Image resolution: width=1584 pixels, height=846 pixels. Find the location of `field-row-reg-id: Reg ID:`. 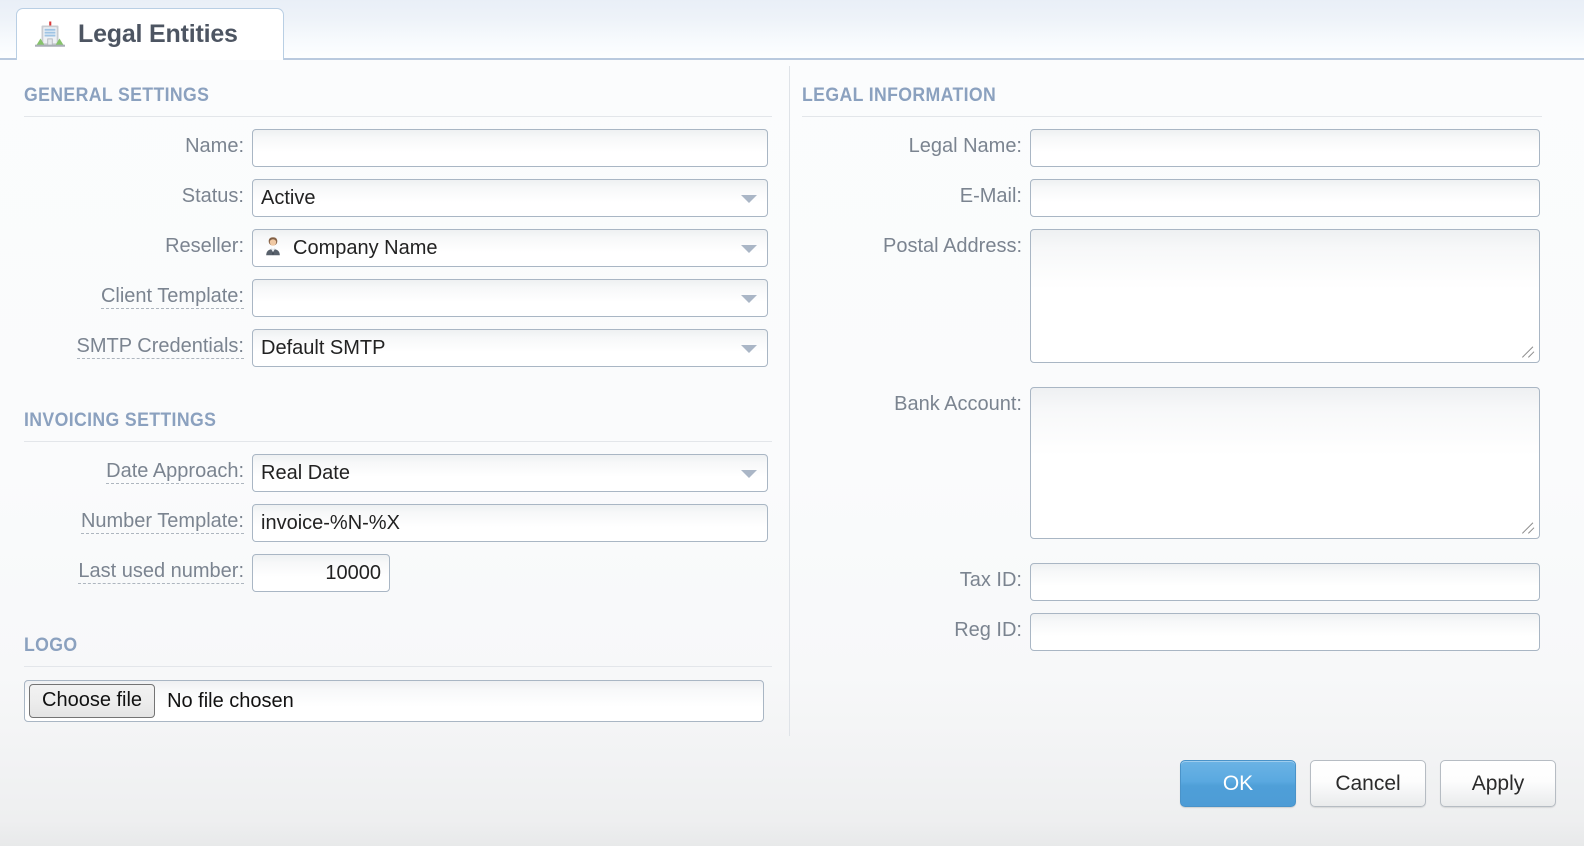

field-row-reg-id: Reg ID: is located at coordinates (1172, 632).